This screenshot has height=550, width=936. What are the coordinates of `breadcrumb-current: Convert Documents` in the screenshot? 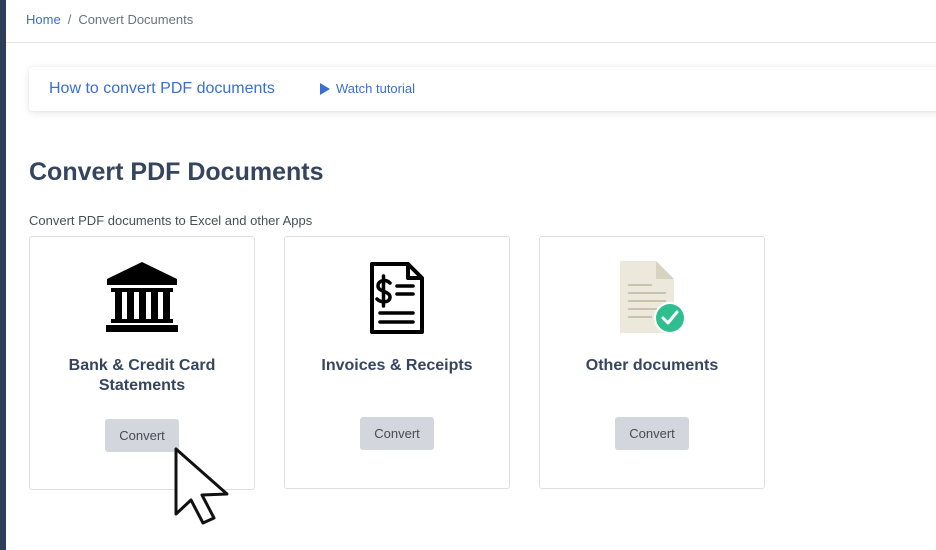 It's located at (136, 19).